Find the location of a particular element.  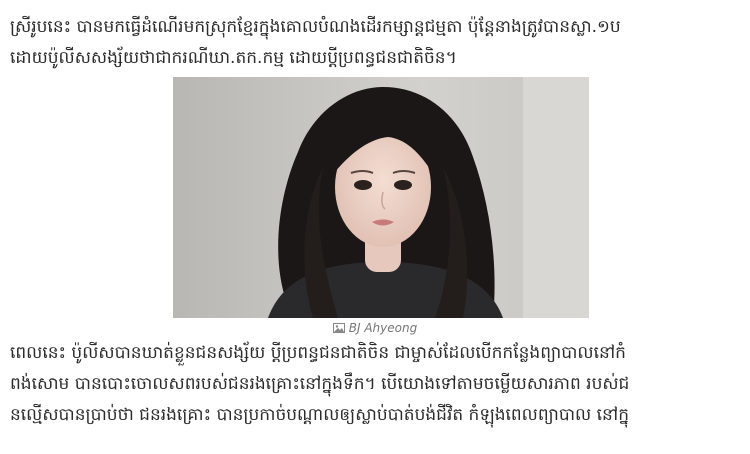

figure-caption: BJ Ahyeong is located at coordinates (375, 328).